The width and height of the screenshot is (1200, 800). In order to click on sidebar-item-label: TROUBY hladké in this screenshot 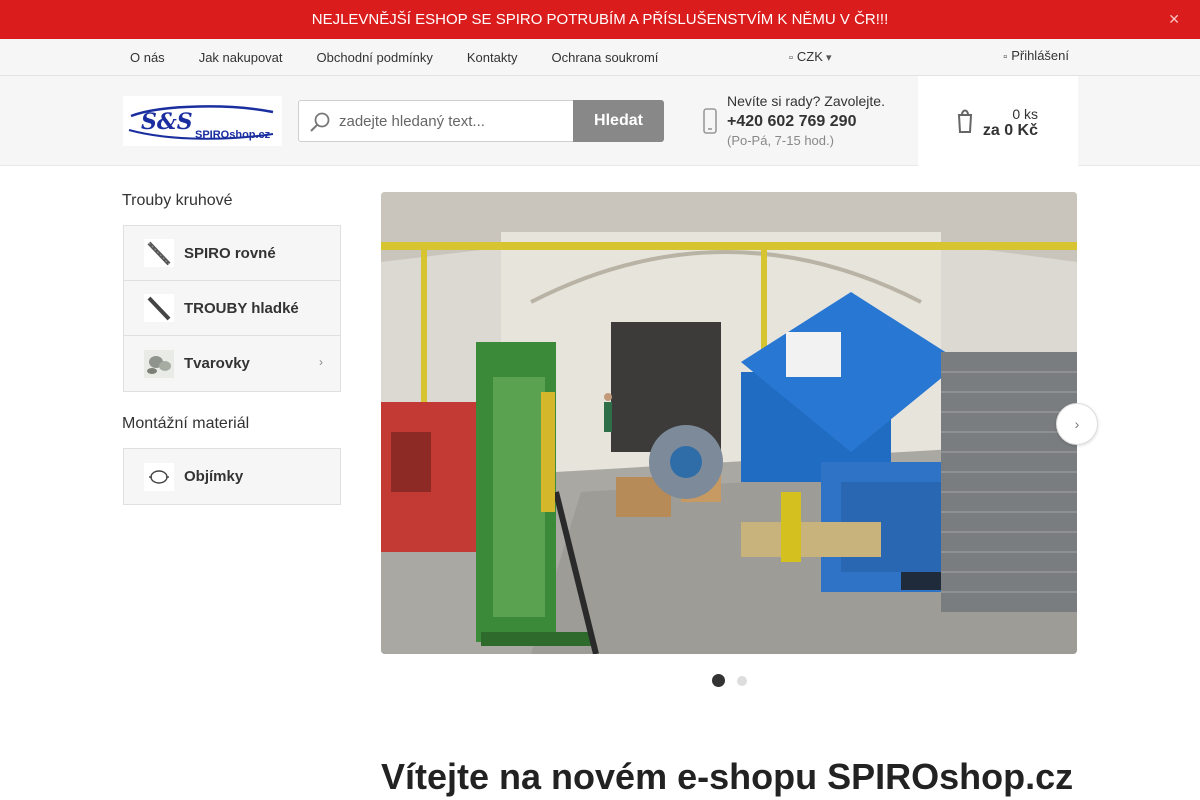, I will do `click(241, 308)`.